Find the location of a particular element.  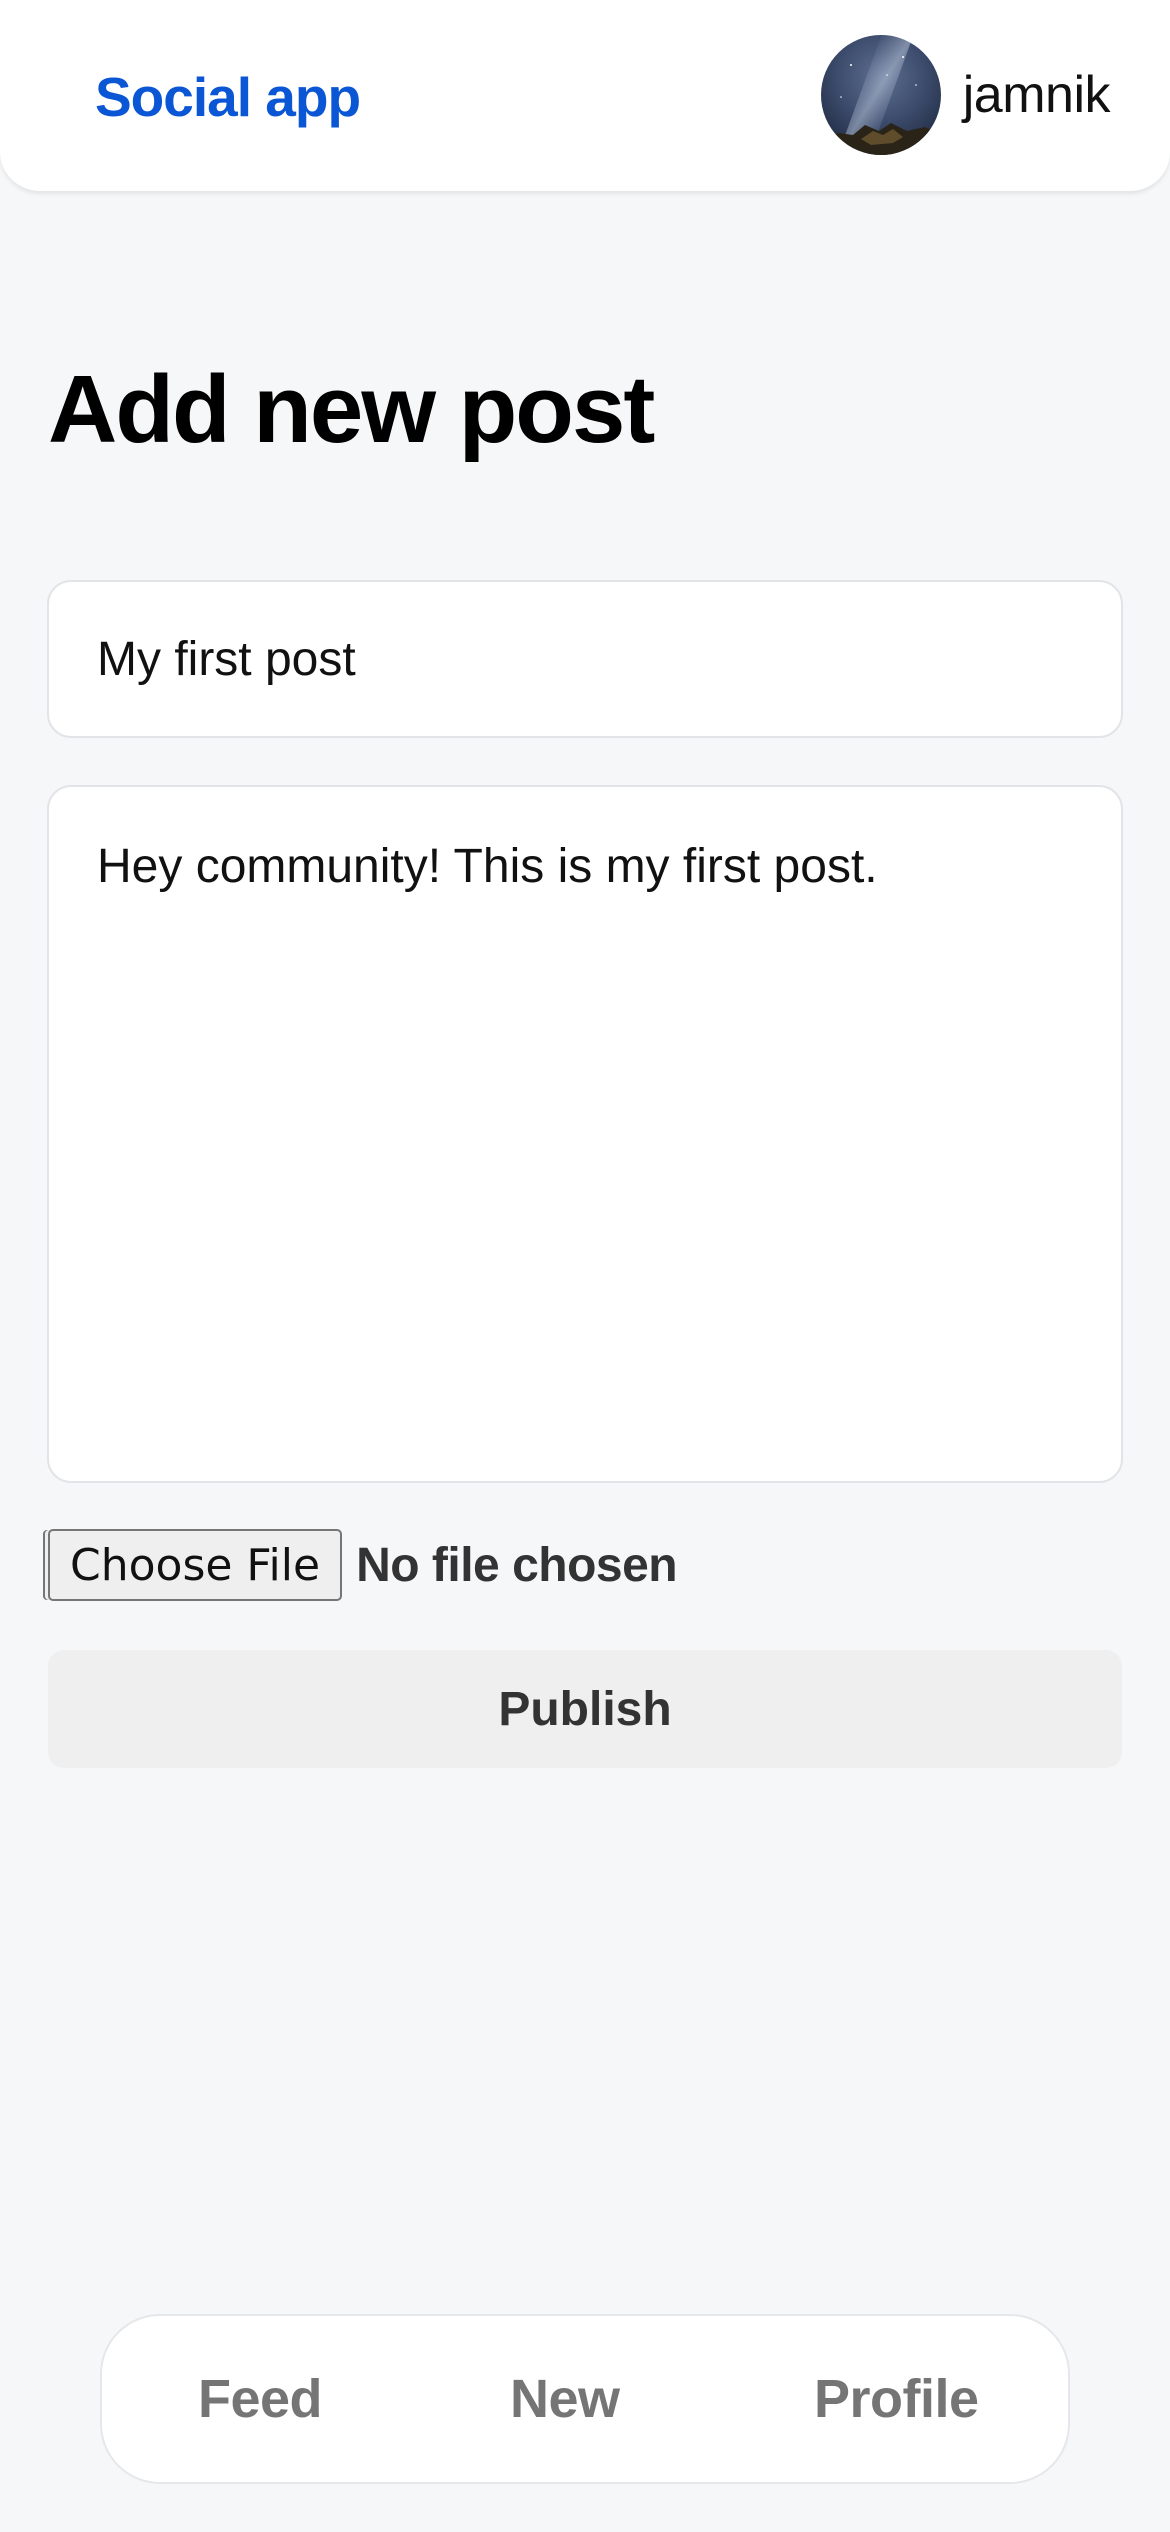

user-menu: jamnik is located at coordinates (965, 95).